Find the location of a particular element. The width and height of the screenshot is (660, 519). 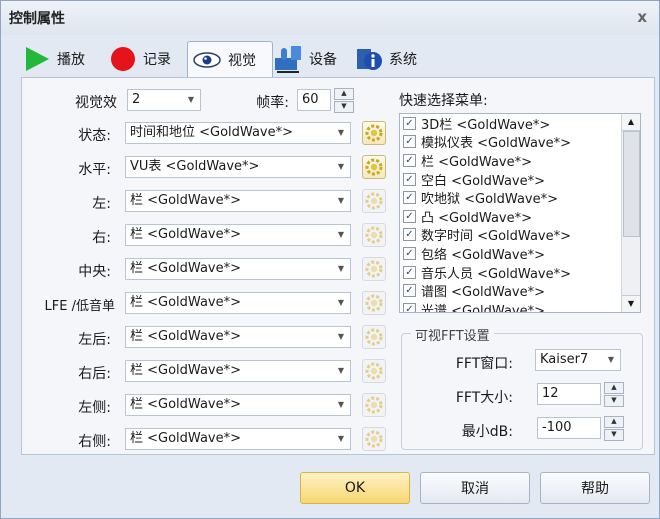

status-settings-button is located at coordinates (374, 133).